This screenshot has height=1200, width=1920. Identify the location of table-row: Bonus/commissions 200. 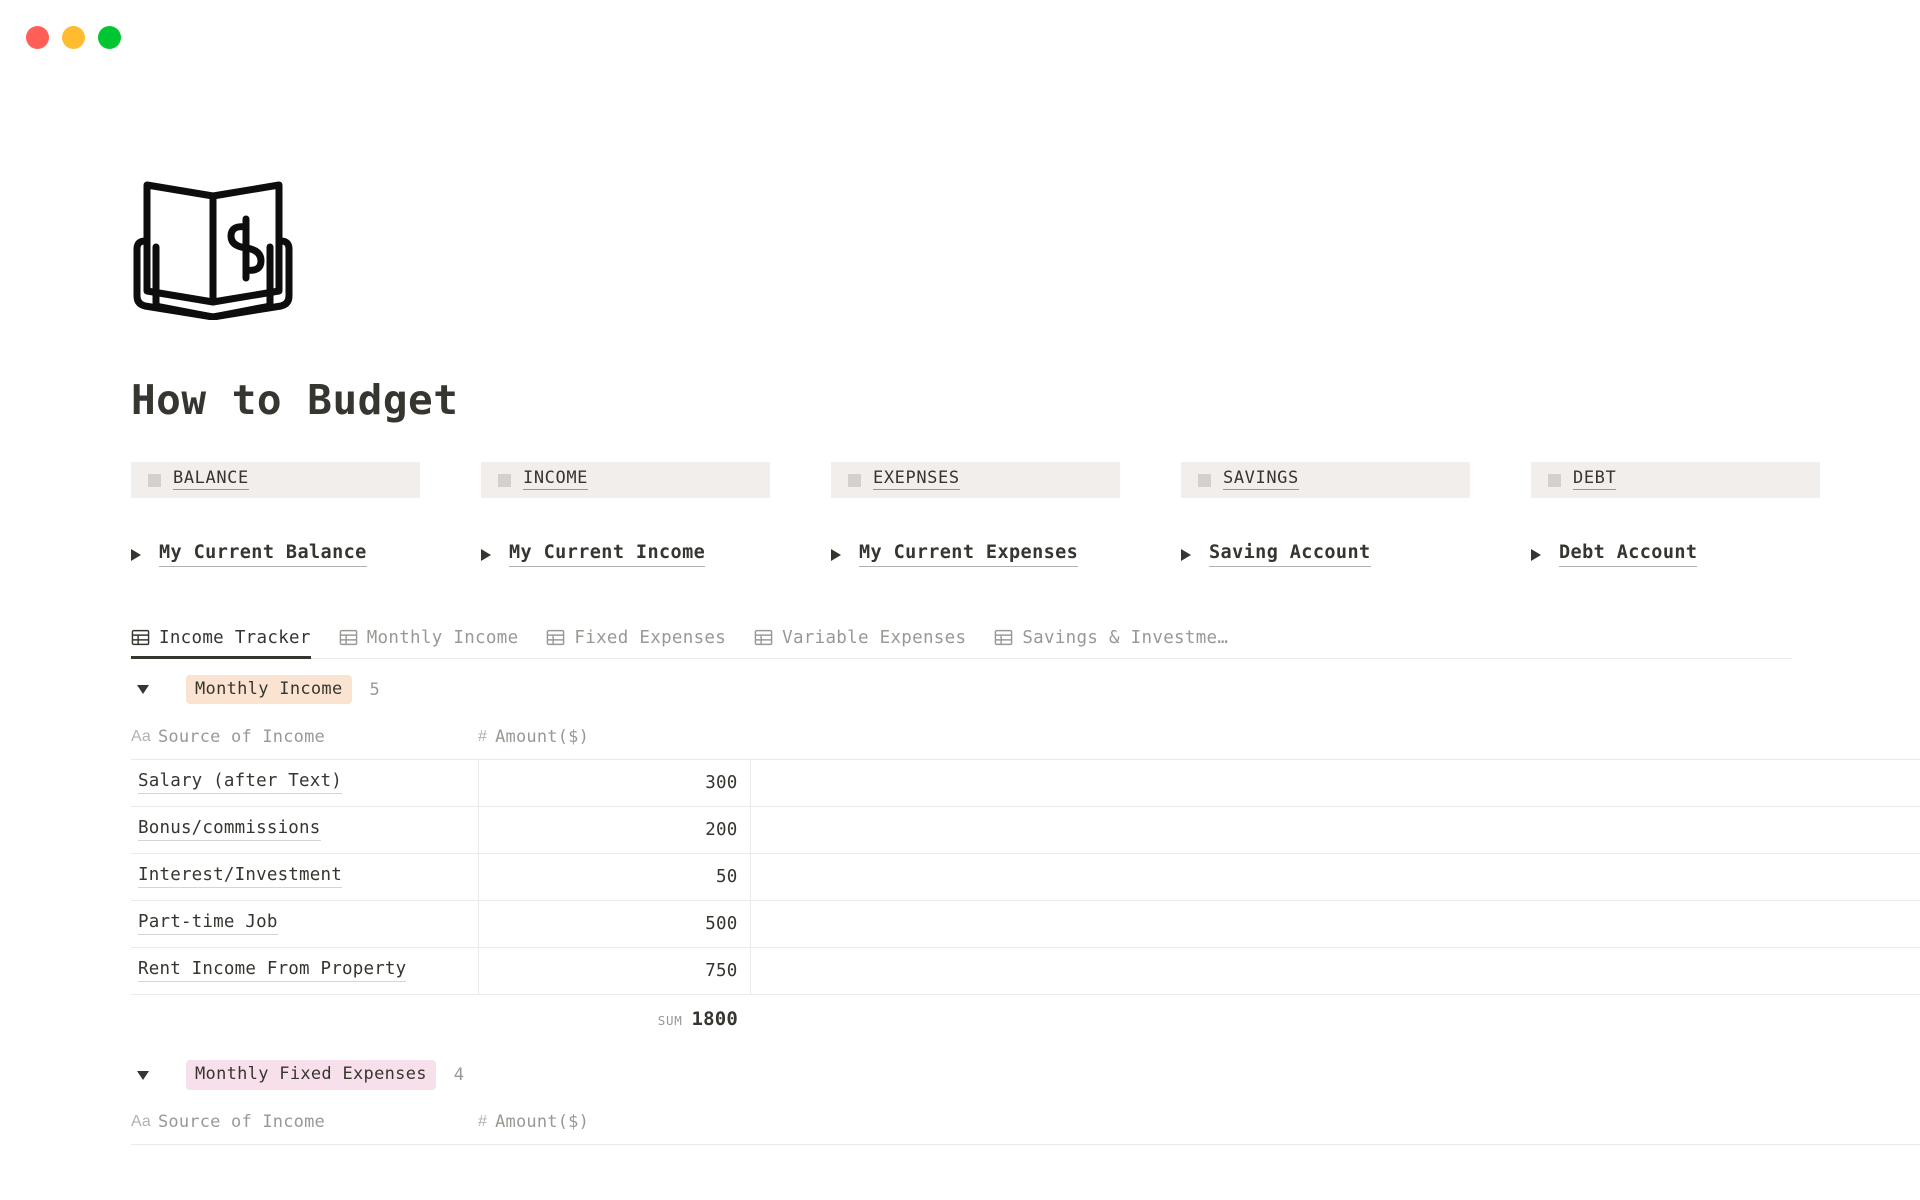
(1025, 830).